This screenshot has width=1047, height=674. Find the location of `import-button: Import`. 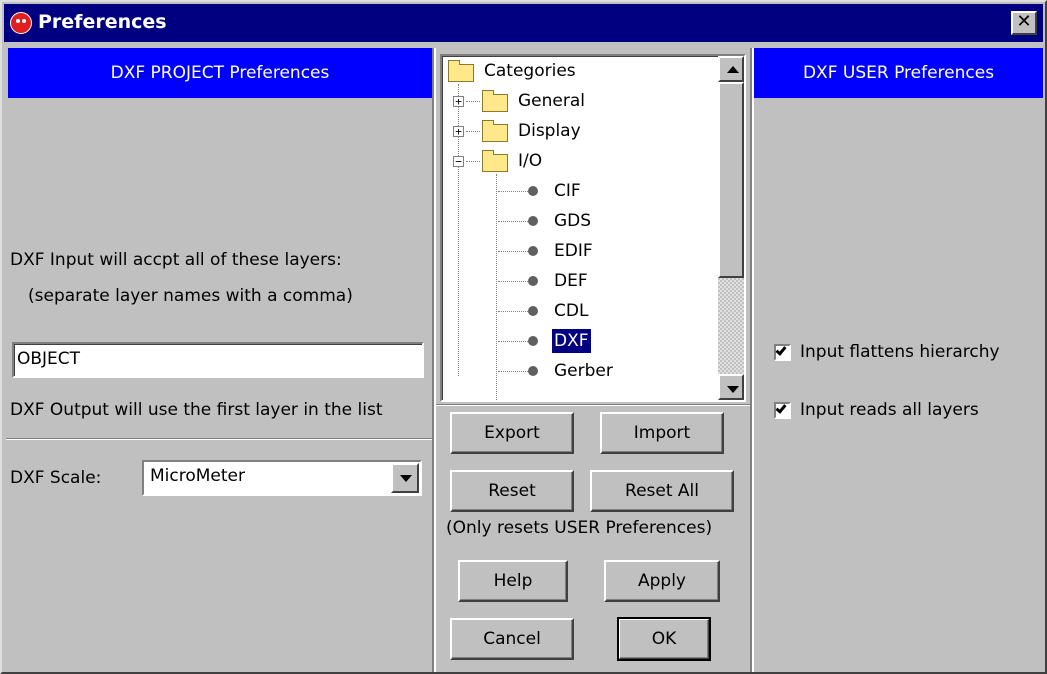

import-button: Import is located at coordinates (662, 433).